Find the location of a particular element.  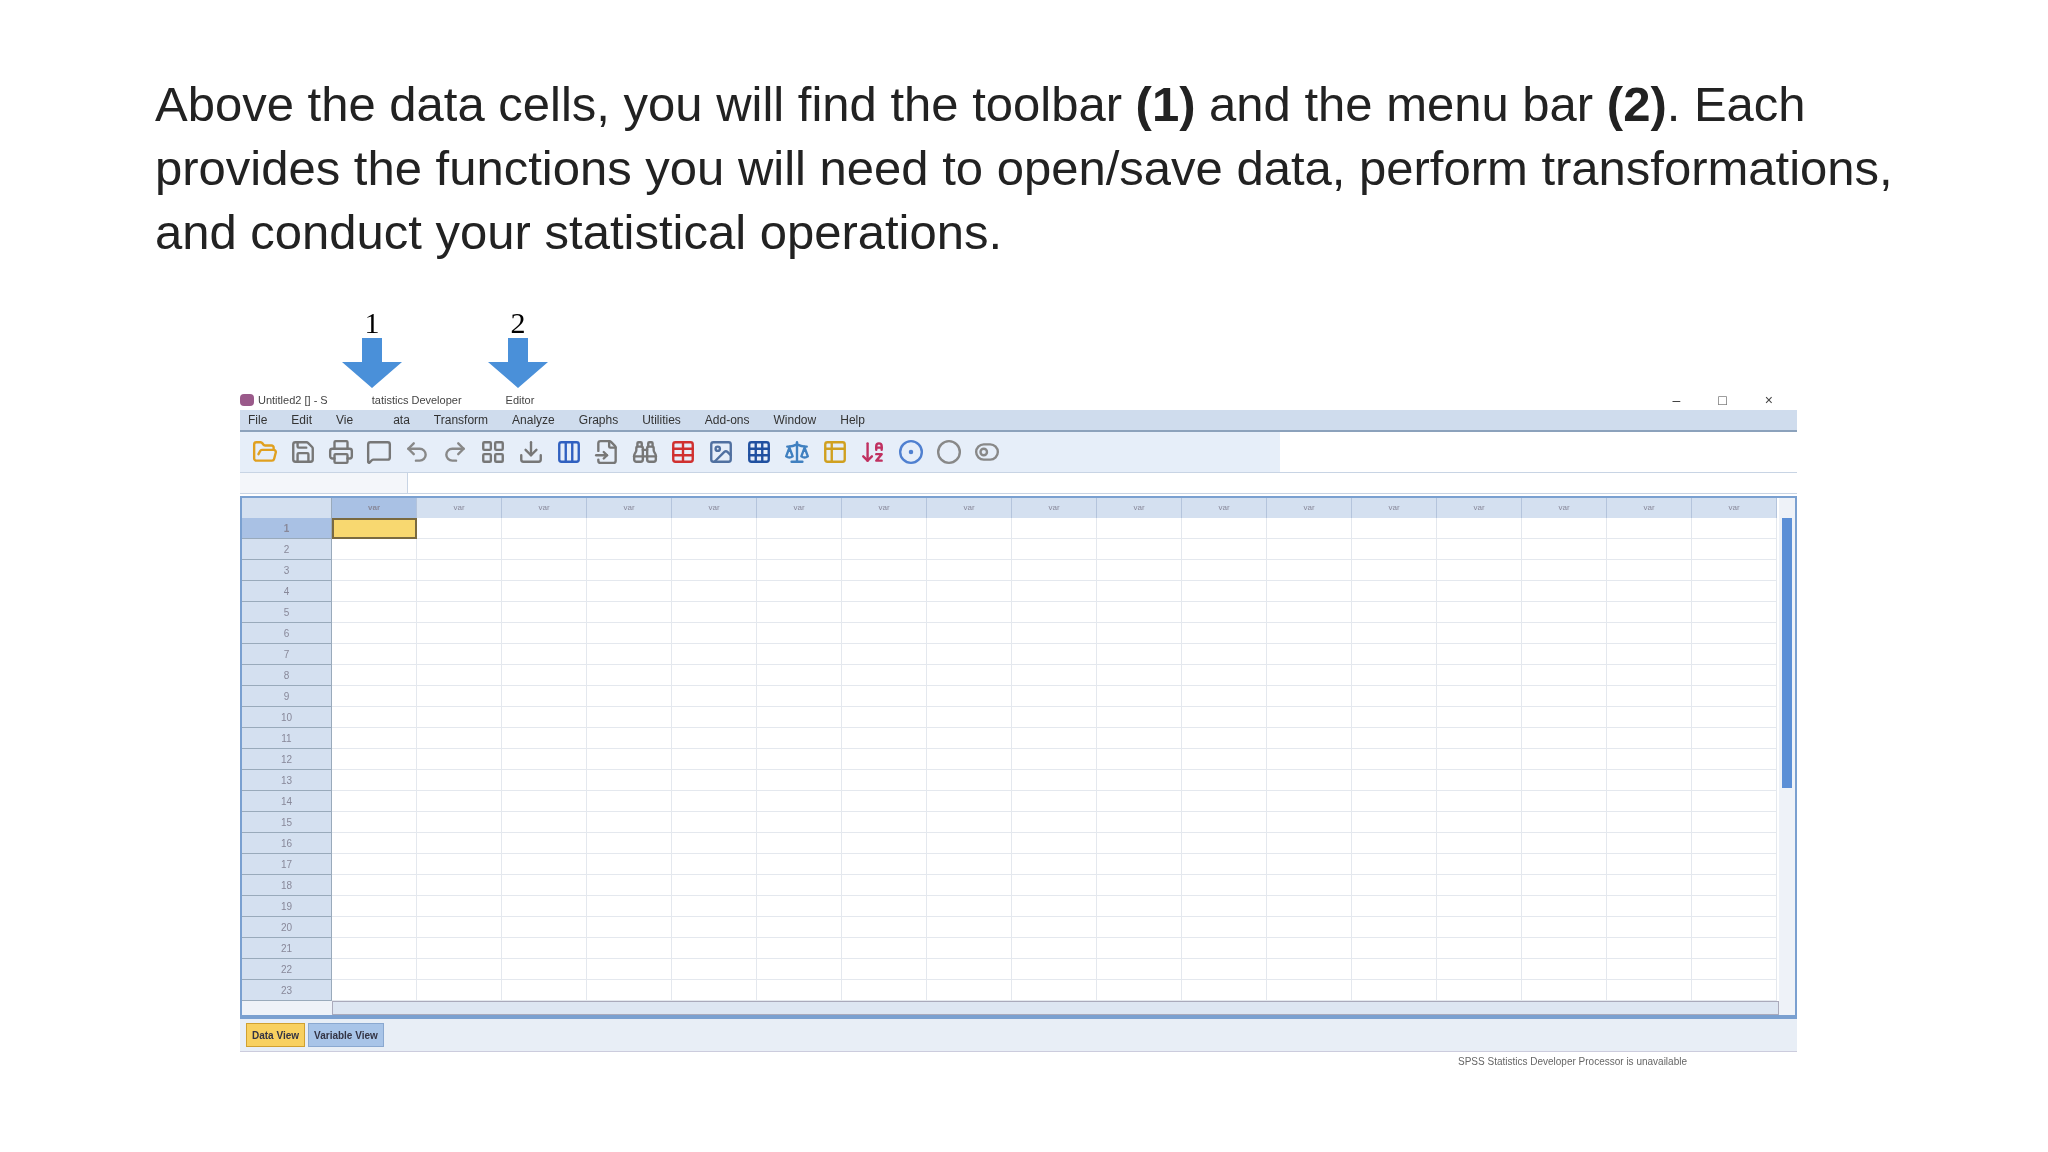

save-icon is located at coordinates (303, 452).